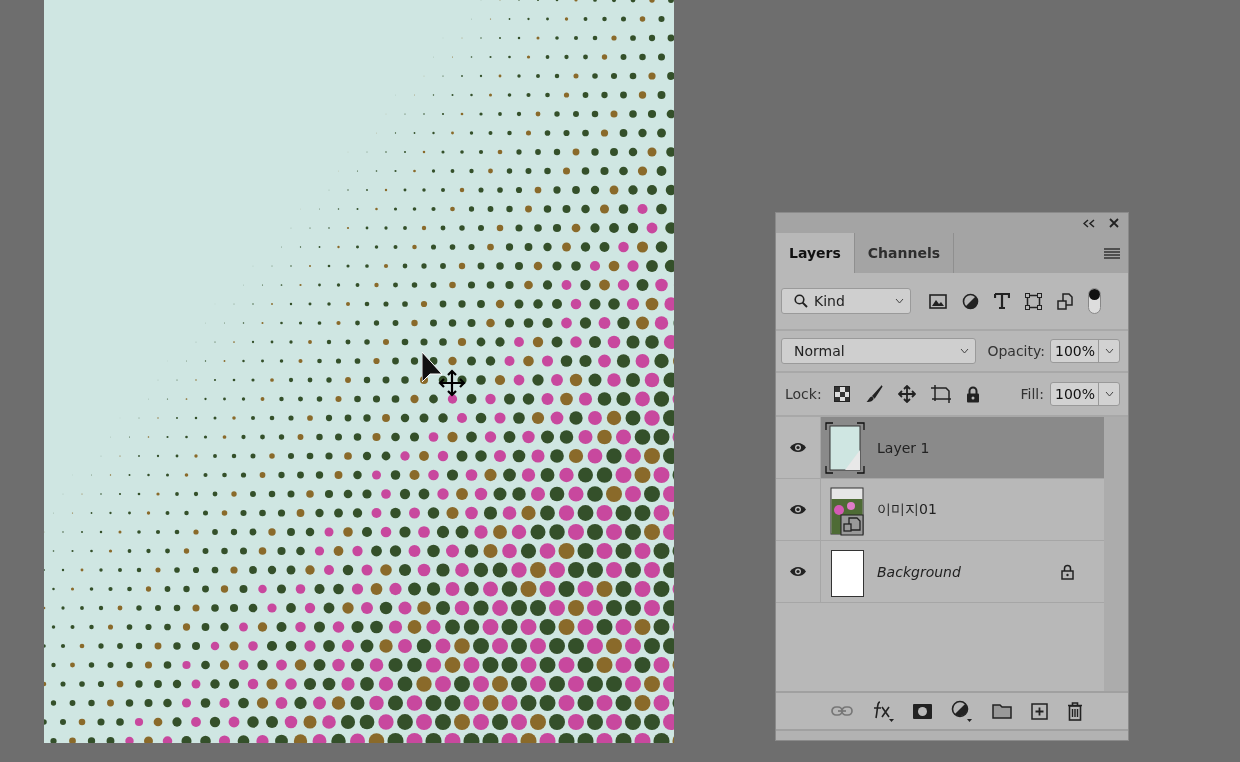  What do you see at coordinates (1065, 301) in the screenshot?
I see `smart-object-filter-icon` at bounding box center [1065, 301].